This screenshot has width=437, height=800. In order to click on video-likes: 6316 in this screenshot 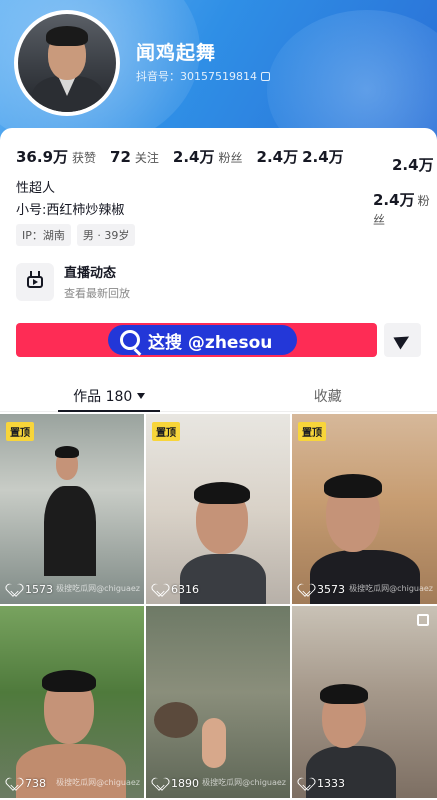, I will do `click(176, 589)`.